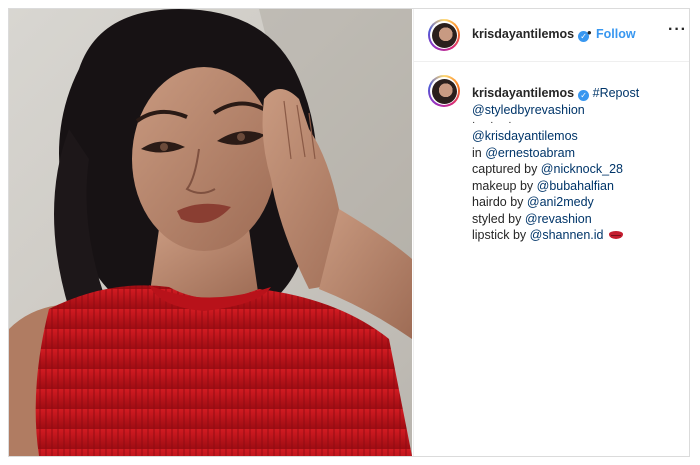  What do you see at coordinates (523, 93) in the screenshot?
I see `caption-username: krisdayantilemos` at bounding box center [523, 93].